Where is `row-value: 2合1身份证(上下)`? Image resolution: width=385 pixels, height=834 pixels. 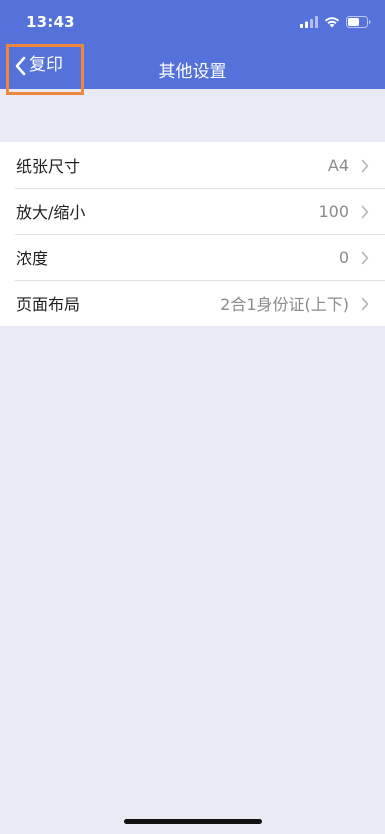
row-value: 2合1身份证(上下) is located at coordinates (284, 304).